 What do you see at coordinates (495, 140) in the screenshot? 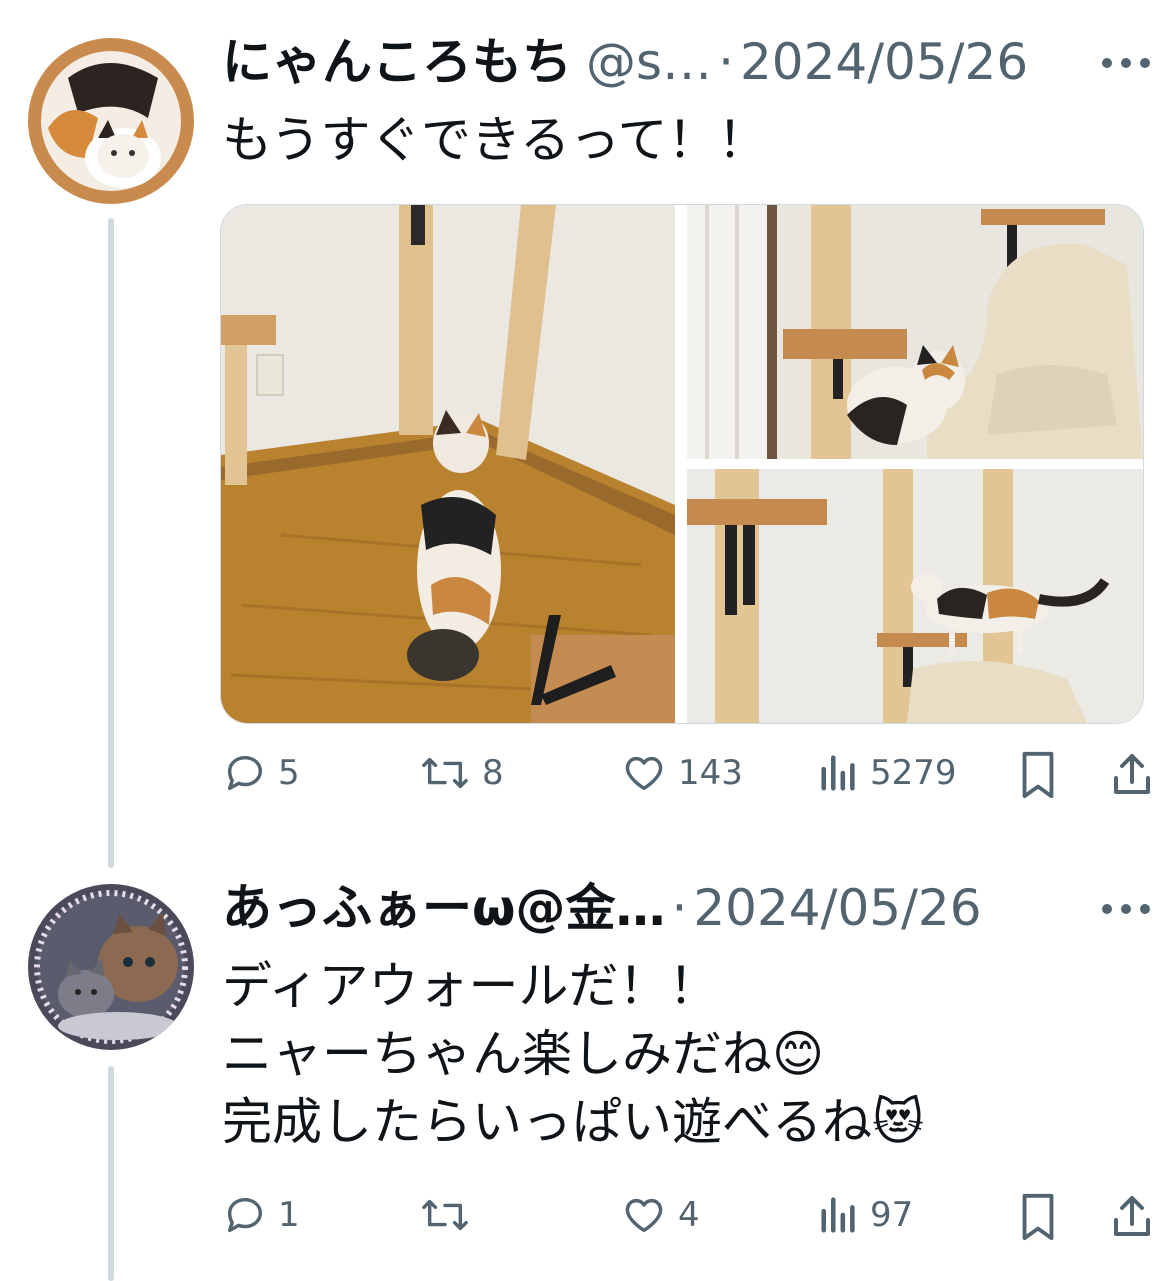
I see `tweet-text: もうすぐできるって！！` at bounding box center [495, 140].